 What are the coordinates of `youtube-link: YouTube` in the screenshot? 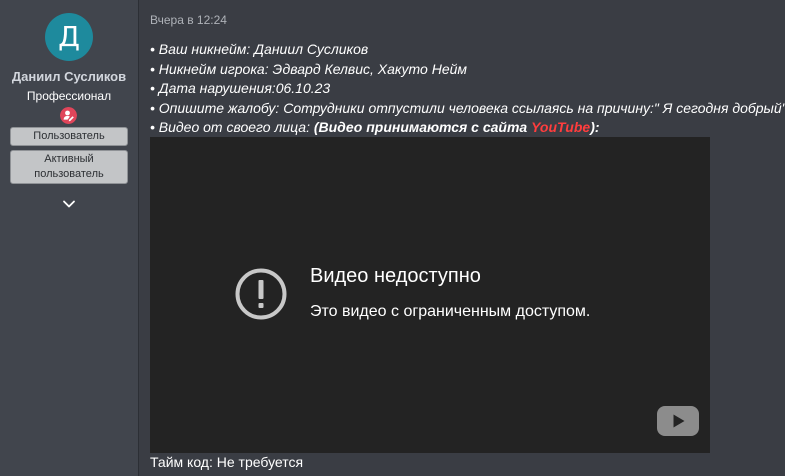 It's located at (560, 127).